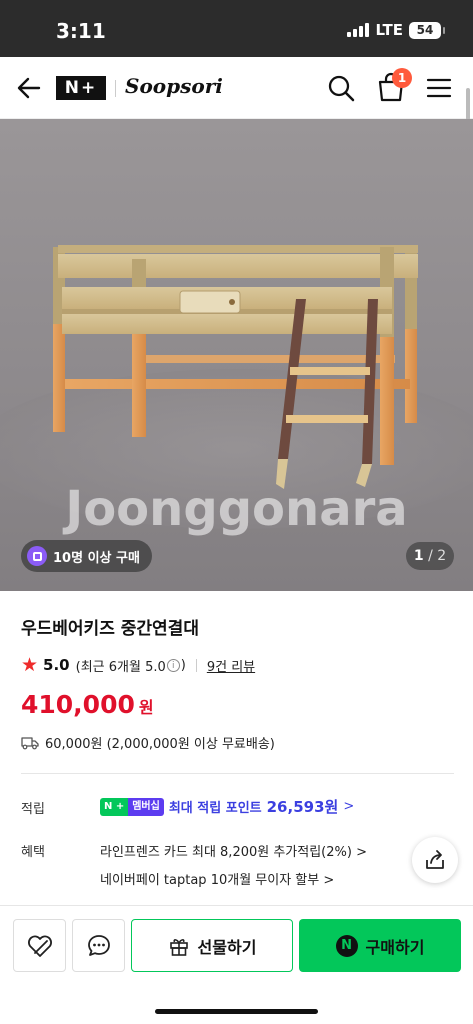  I want to click on benefit-card-link: 라인프렌즈 카드 최대 8,200원 추가적립(2%) >, so click(233, 850).